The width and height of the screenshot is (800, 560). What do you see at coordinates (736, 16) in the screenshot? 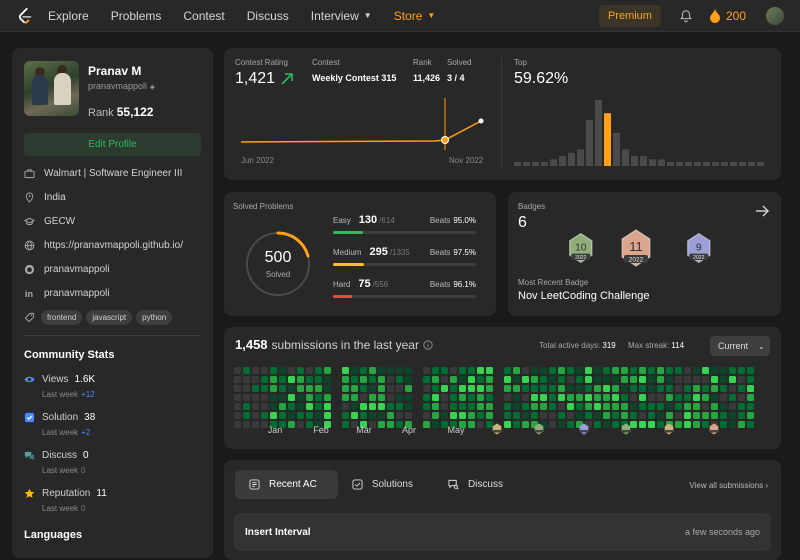
I see `streak-count: 200` at bounding box center [736, 16].